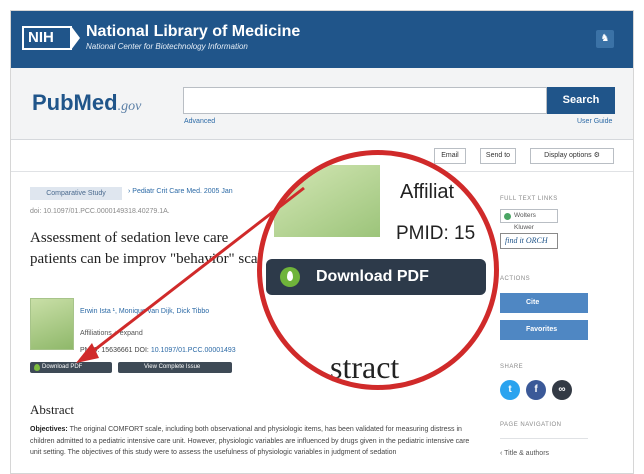 This screenshot has width=644, height=474. Describe the element at coordinates (568, 155) in the screenshot. I see `display-options-label: Display options` at that location.